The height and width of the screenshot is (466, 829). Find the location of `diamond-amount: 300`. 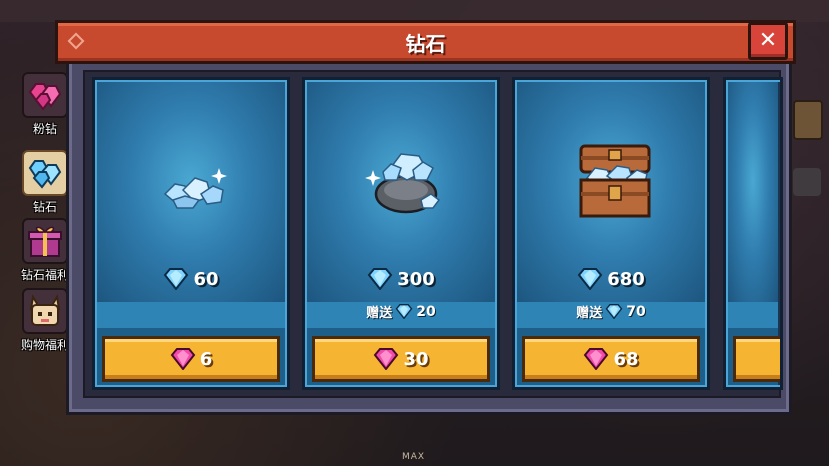

diamond-amount: 300 is located at coordinates (401, 279).